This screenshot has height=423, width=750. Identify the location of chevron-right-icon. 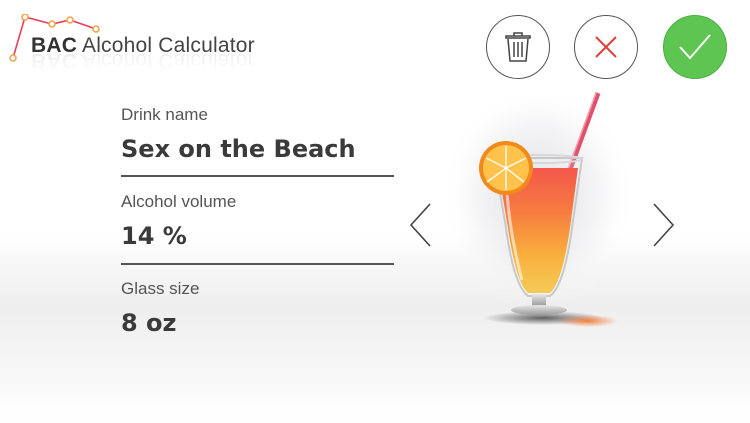
(664, 225).